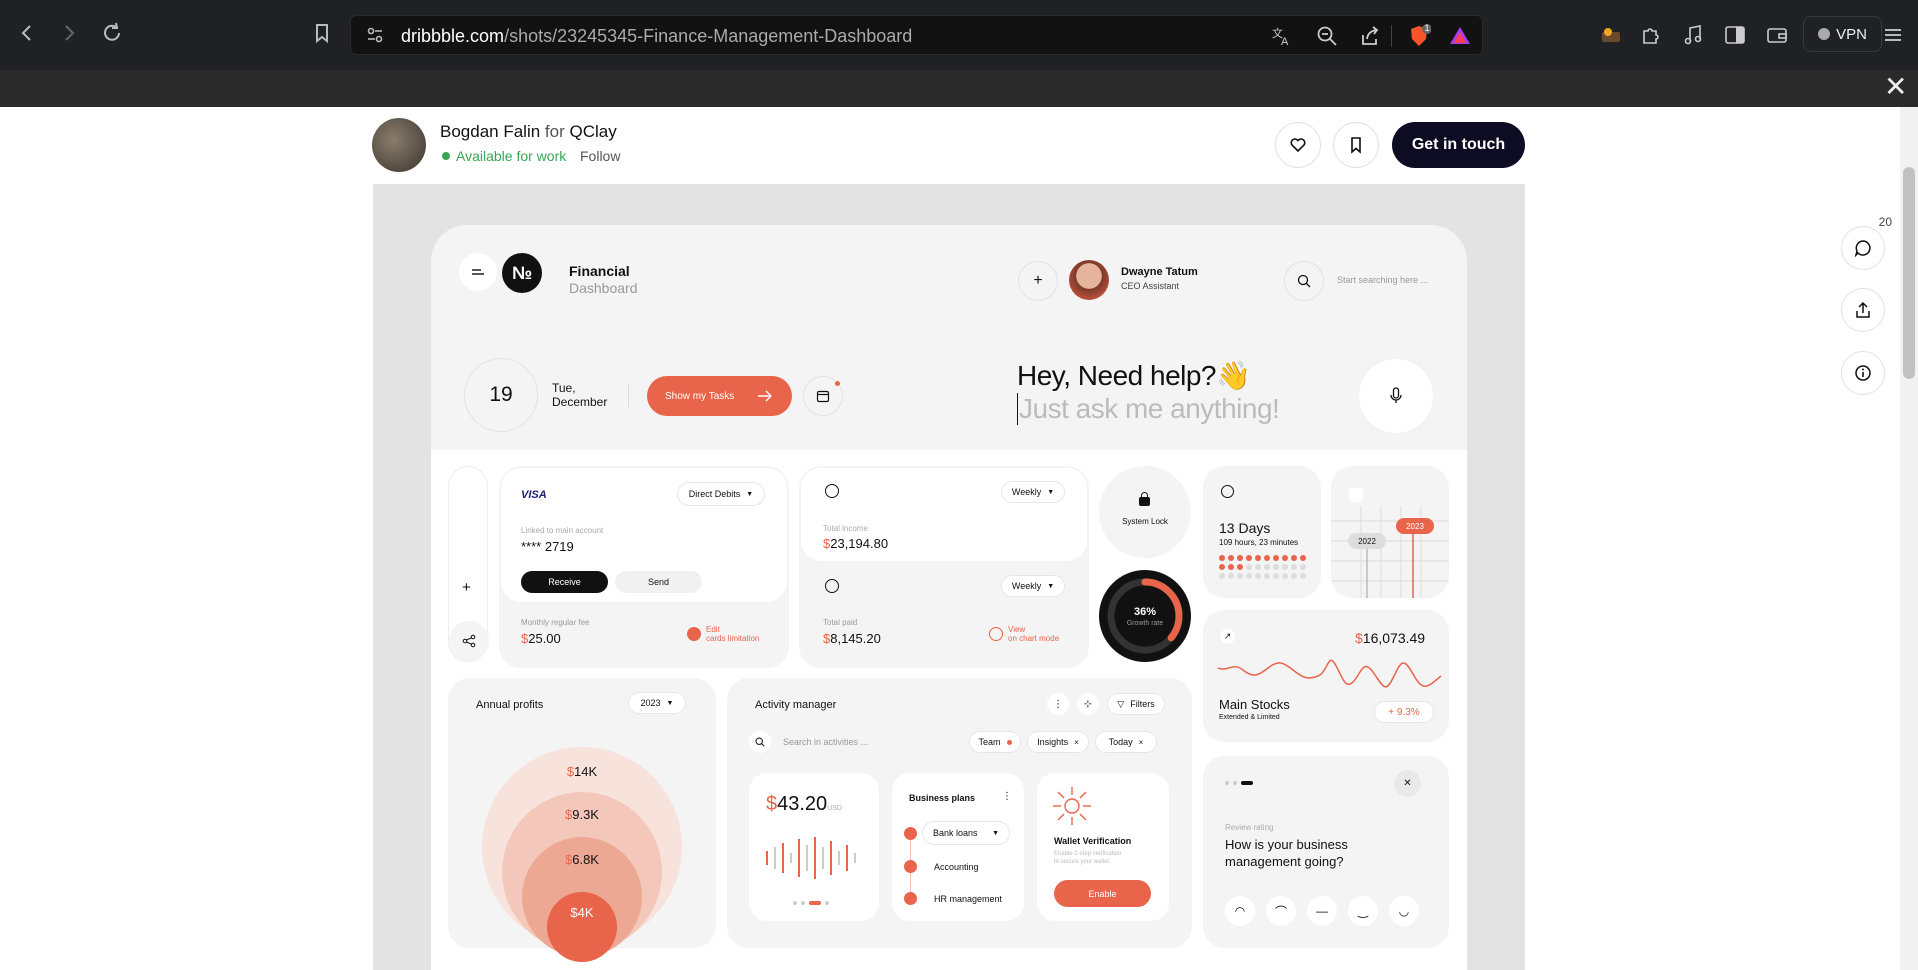  What do you see at coordinates (1693, 35) in the screenshot?
I see `music-icon` at bounding box center [1693, 35].